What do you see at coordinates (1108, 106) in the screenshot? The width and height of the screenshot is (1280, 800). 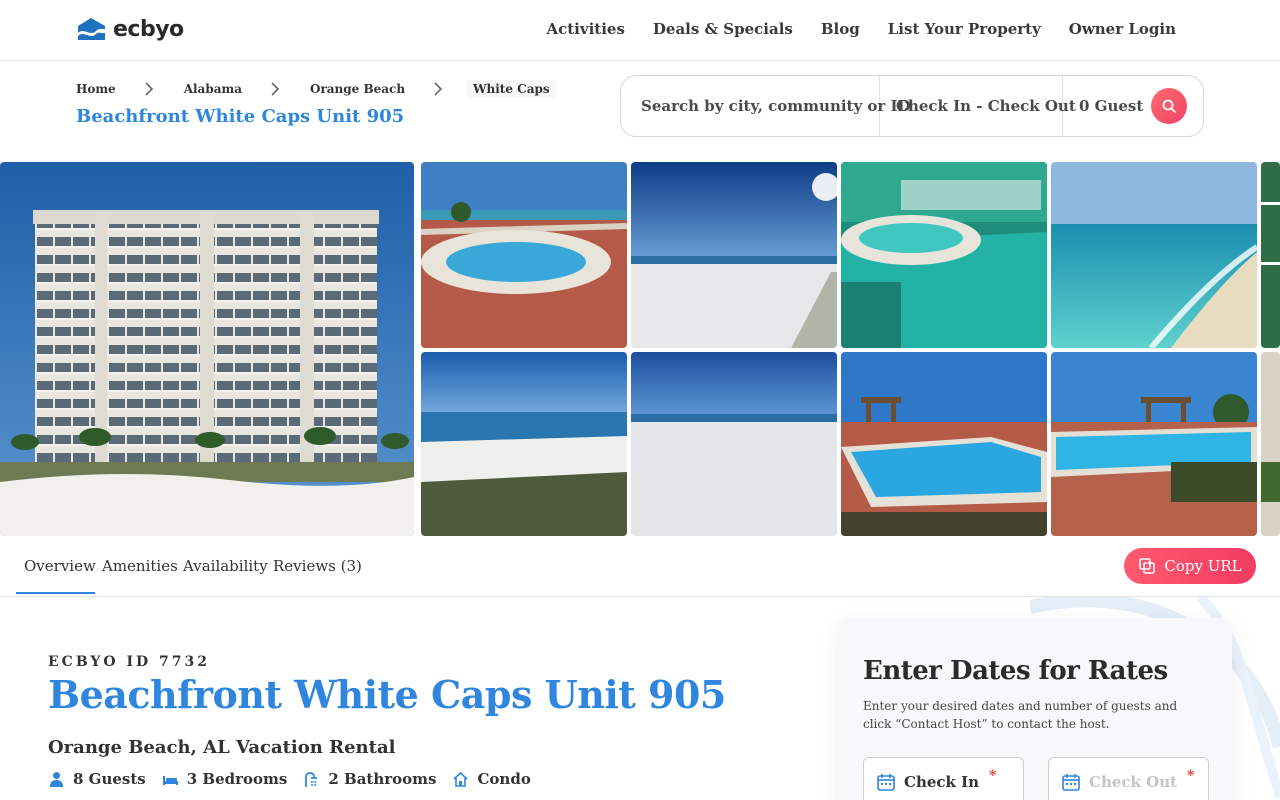 I see `guest-selector: 0 Guest` at bounding box center [1108, 106].